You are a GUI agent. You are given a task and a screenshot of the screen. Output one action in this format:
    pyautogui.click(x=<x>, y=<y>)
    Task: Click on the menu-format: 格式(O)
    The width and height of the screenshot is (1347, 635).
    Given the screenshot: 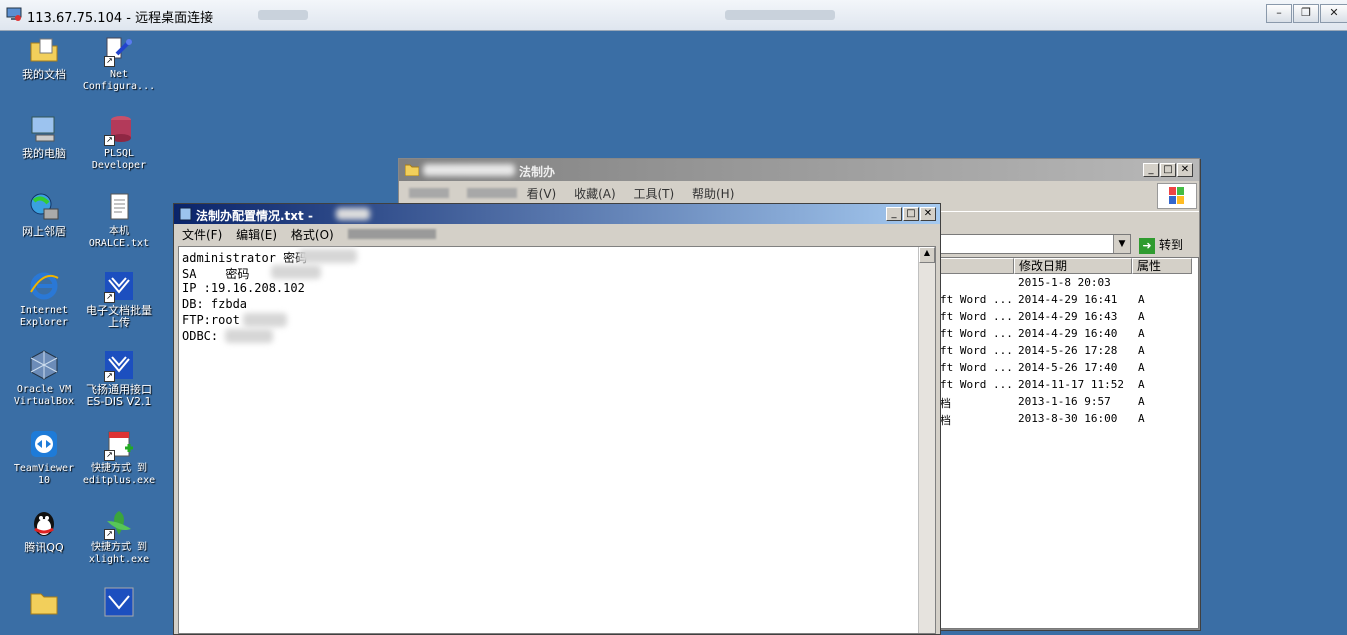 What is the action you would take?
    pyautogui.click(x=312, y=235)
    